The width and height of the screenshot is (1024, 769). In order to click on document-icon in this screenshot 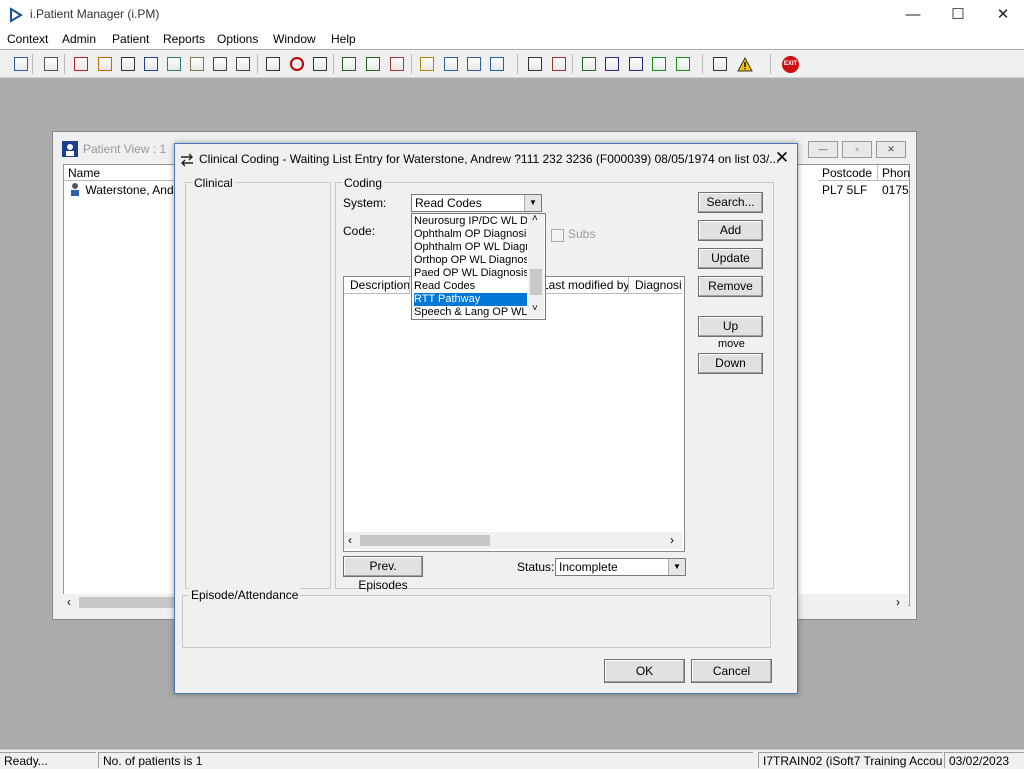, I will do `click(535, 64)`.